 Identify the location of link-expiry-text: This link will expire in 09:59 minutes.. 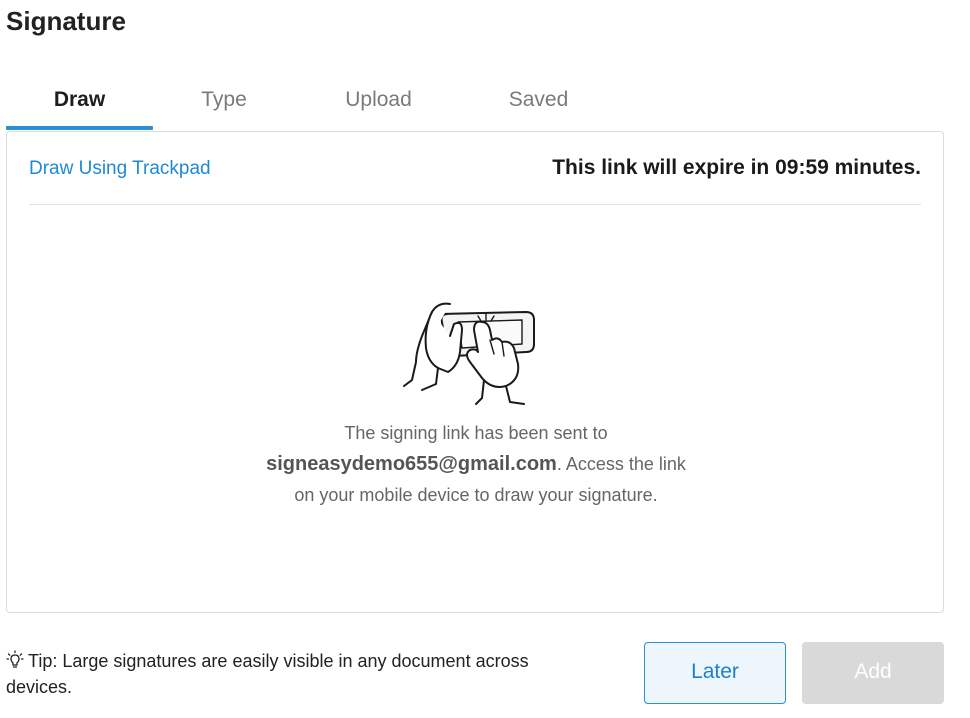
(736, 167).